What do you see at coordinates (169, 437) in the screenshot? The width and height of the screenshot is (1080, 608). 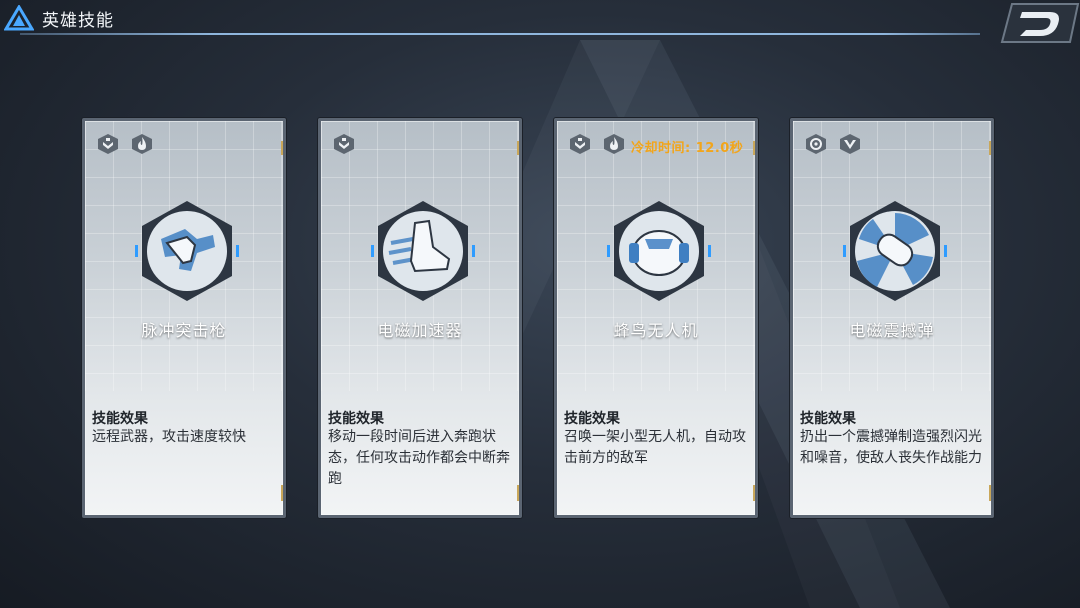 I see `effect-description: 远程武器，攻击速度较快` at bounding box center [169, 437].